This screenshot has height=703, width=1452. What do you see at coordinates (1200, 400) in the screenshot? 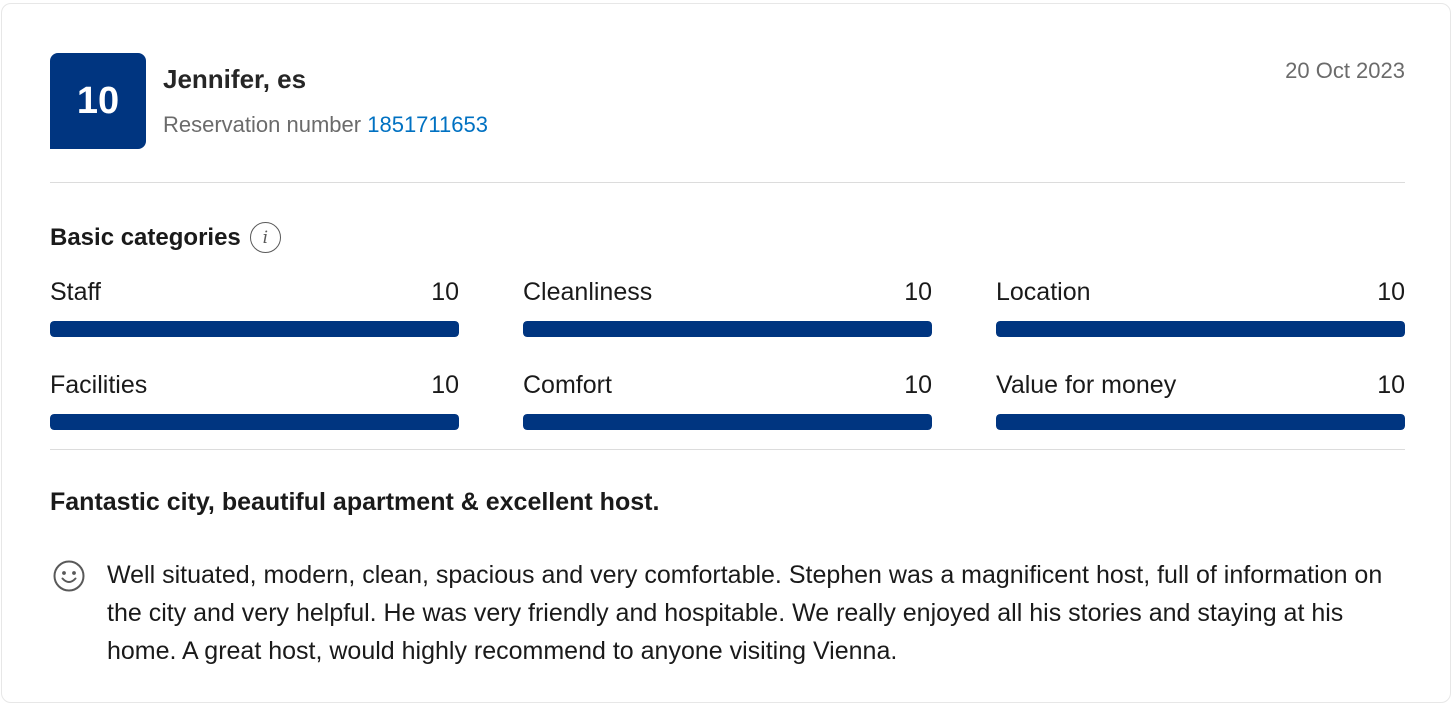
I see `category-value-for-money: Value for money 10` at bounding box center [1200, 400].